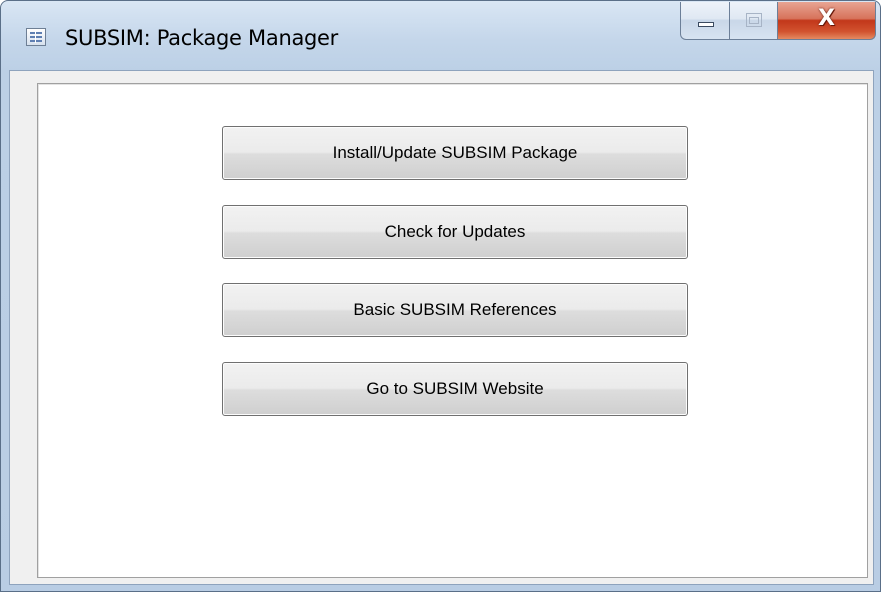 The height and width of the screenshot is (594, 883). I want to click on close-icon: X, so click(826, 18).